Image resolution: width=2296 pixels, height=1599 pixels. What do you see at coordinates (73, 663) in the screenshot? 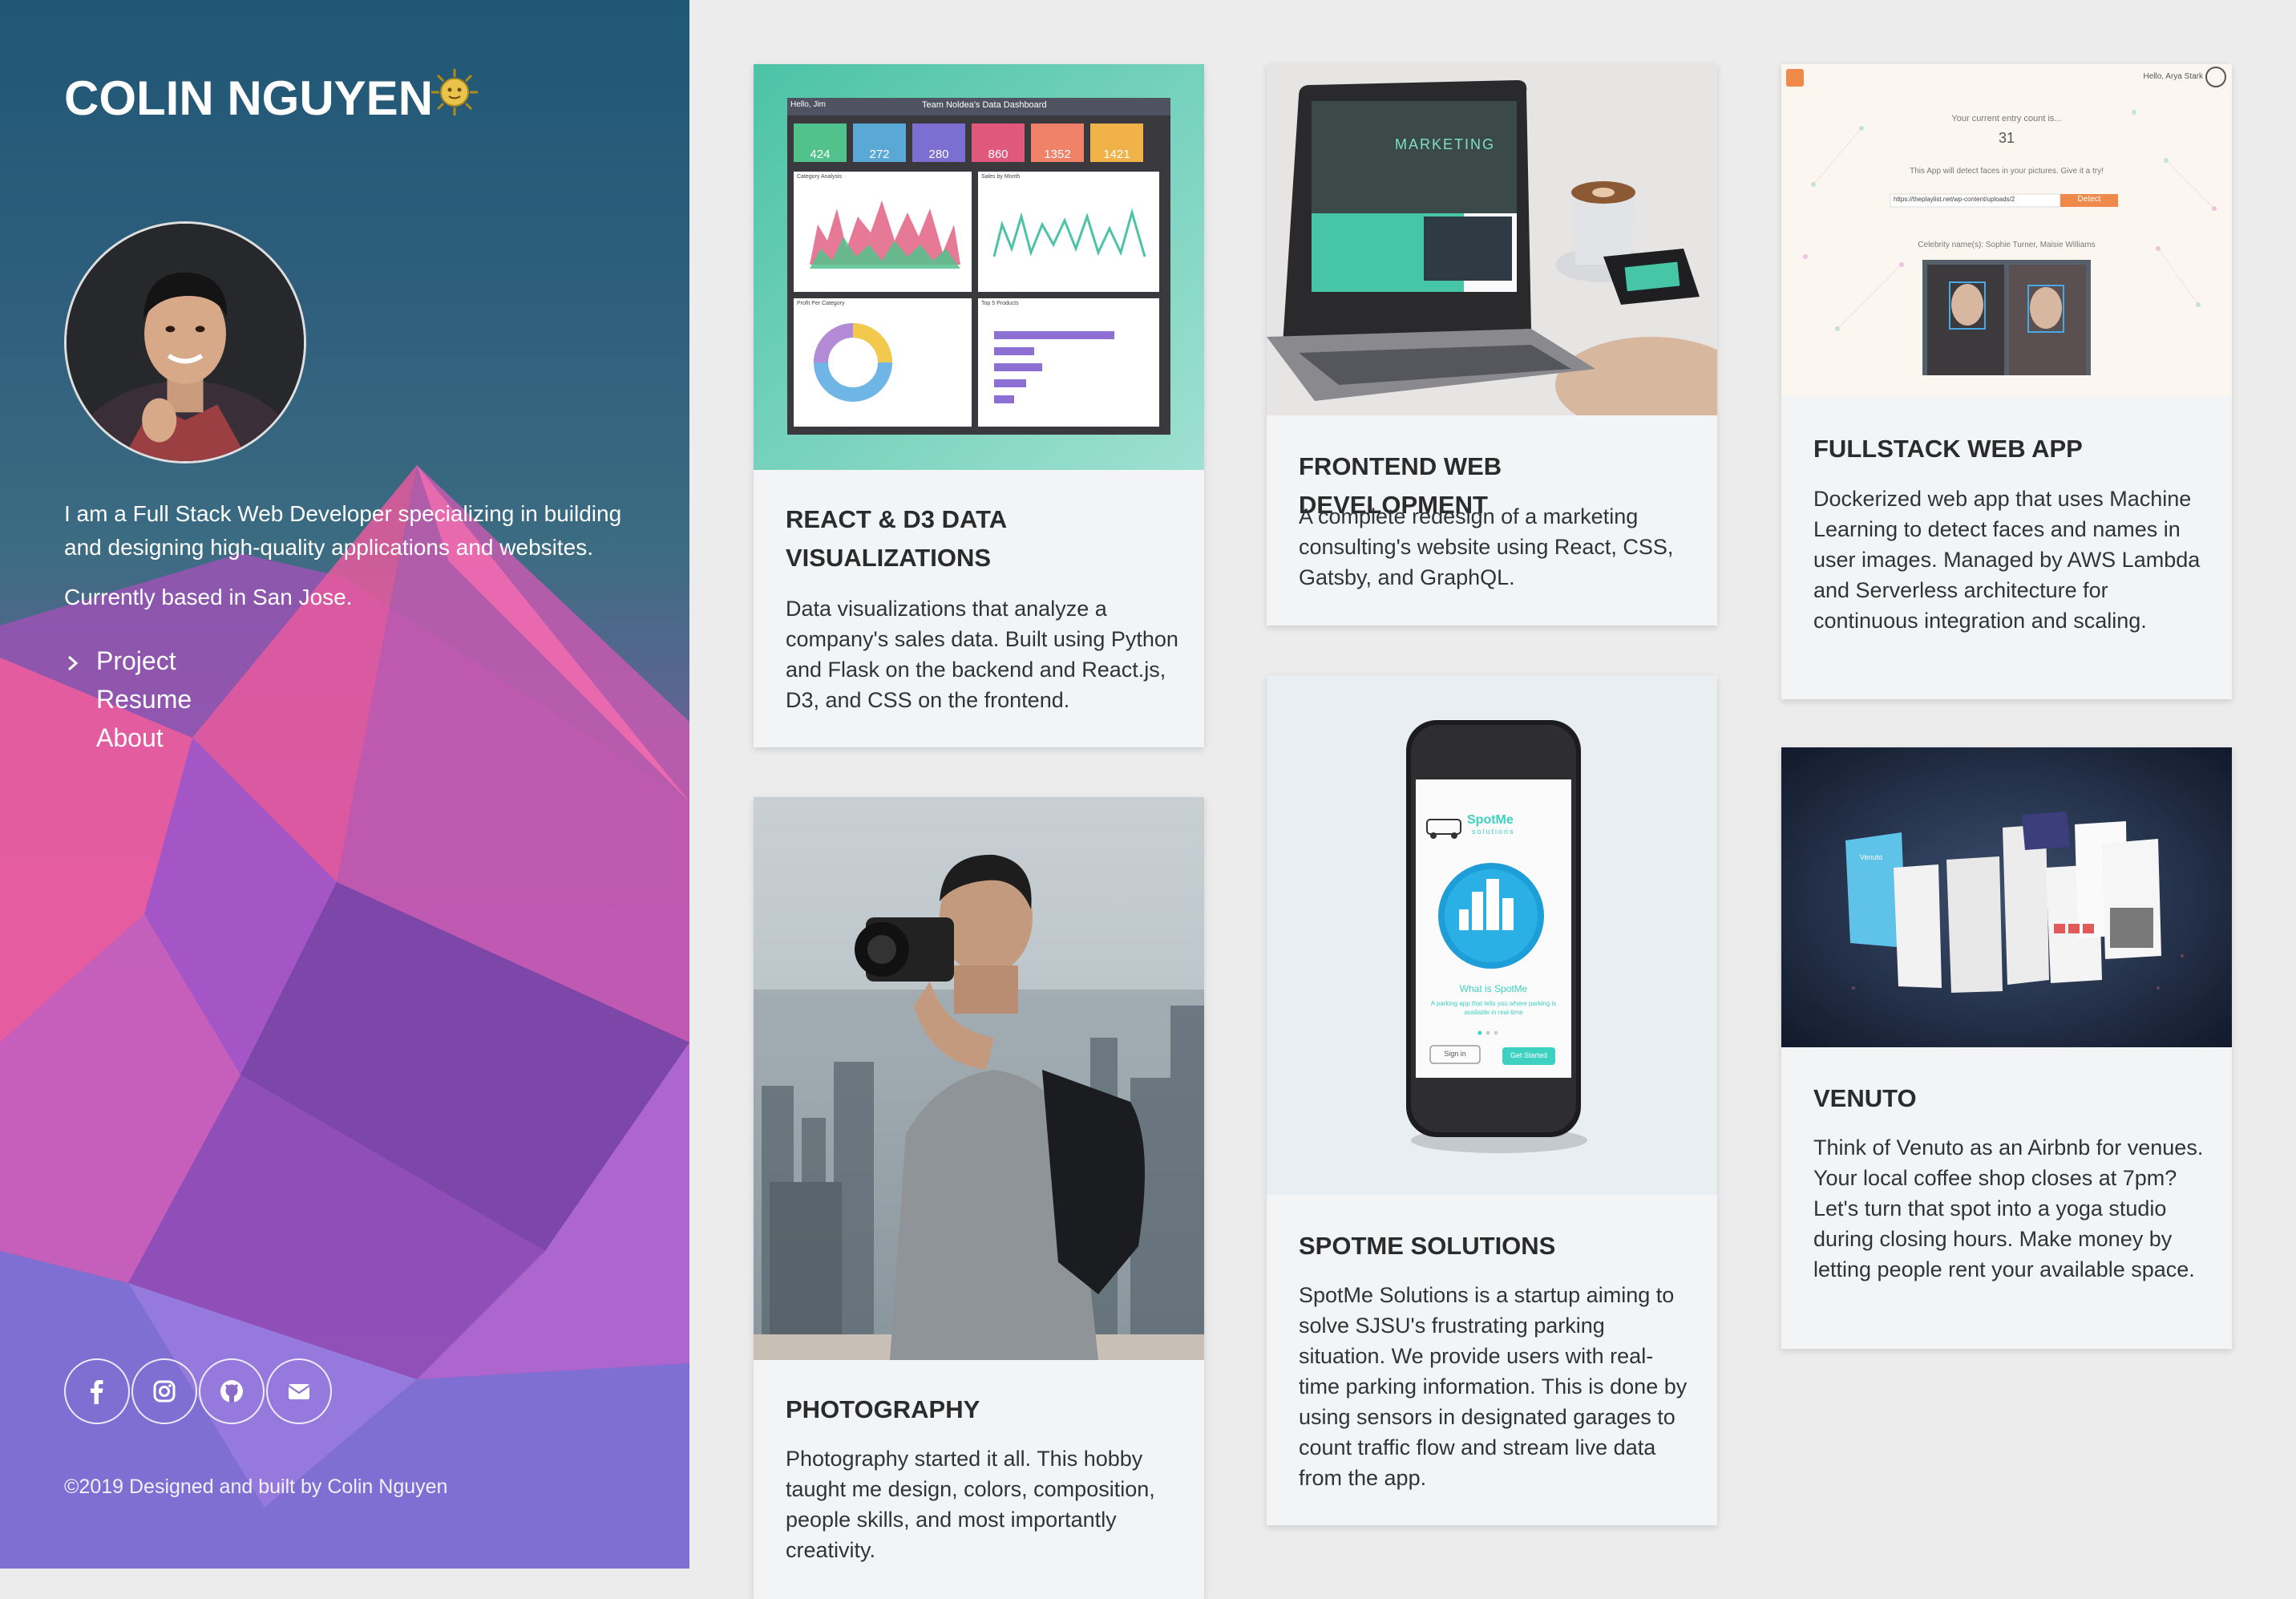
I see `chevron-right-icon` at bounding box center [73, 663].